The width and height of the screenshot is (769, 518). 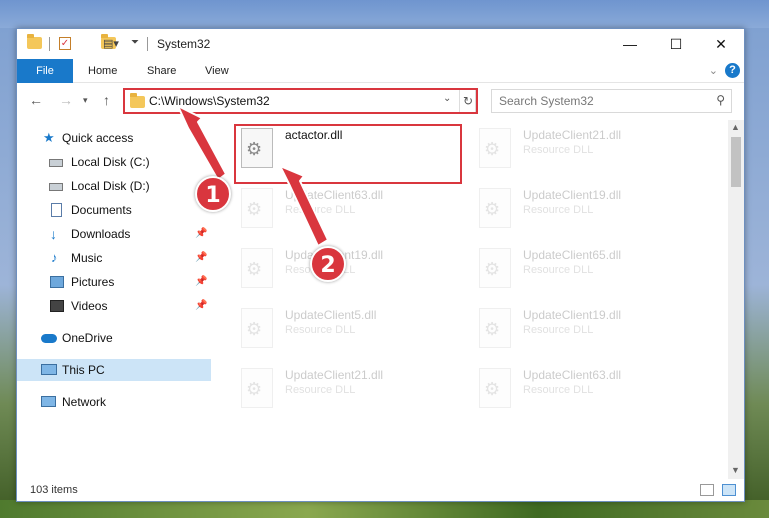 What do you see at coordinates (328, 264) in the screenshot?
I see `step-2-badge: 2` at bounding box center [328, 264].